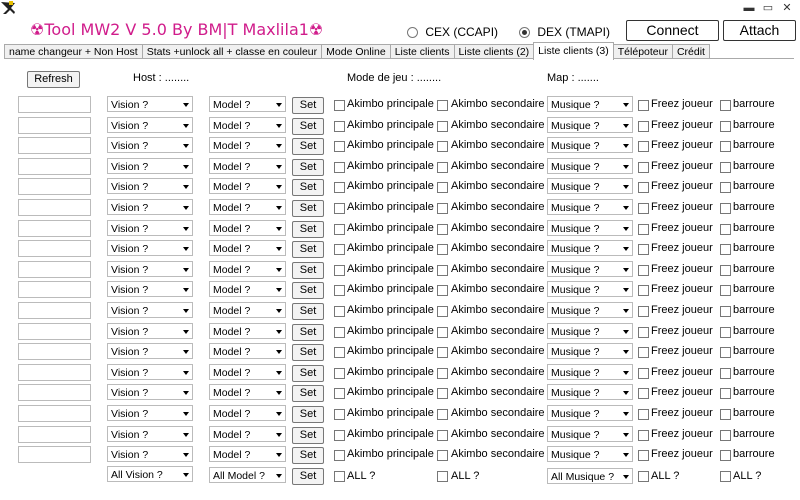 This screenshot has width=800, height=500. Describe the element at coordinates (564, 32) in the screenshot. I see `dex-radio-option: DEX (TMAPI)` at that location.